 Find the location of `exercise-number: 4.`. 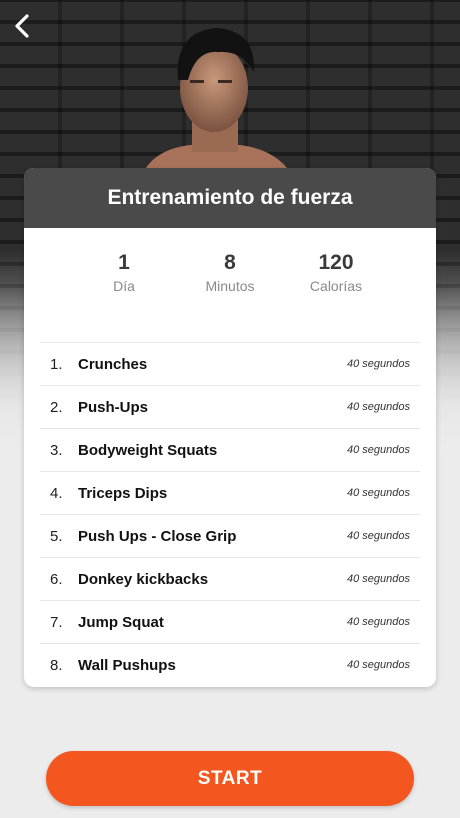

exercise-number: 4. is located at coordinates (56, 493).